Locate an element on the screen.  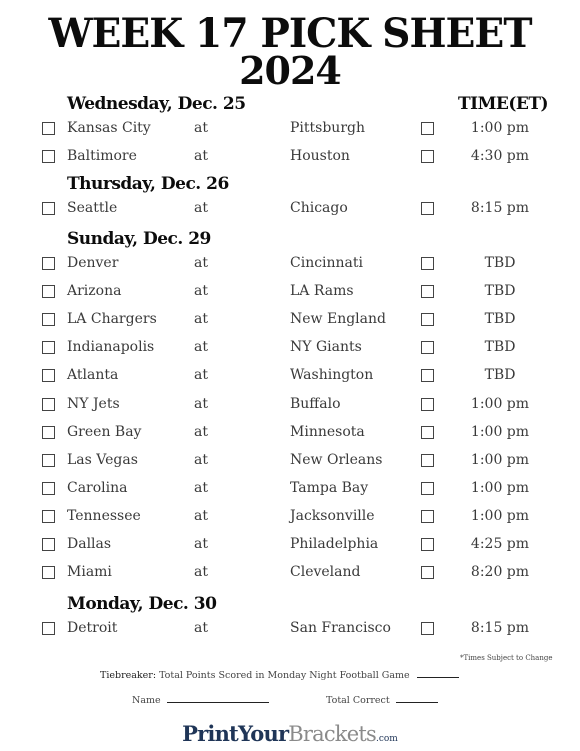
away-team: Baltimore is located at coordinates (102, 156).